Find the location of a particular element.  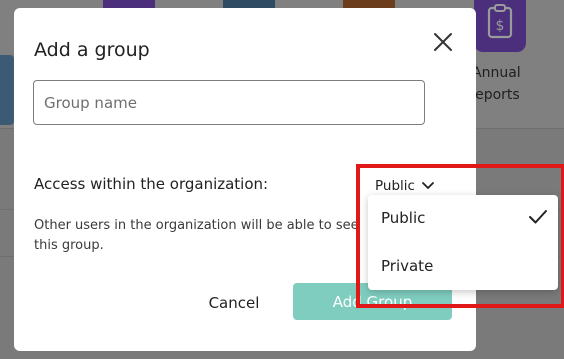

cancel-button: Cancel is located at coordinates (234, 303).